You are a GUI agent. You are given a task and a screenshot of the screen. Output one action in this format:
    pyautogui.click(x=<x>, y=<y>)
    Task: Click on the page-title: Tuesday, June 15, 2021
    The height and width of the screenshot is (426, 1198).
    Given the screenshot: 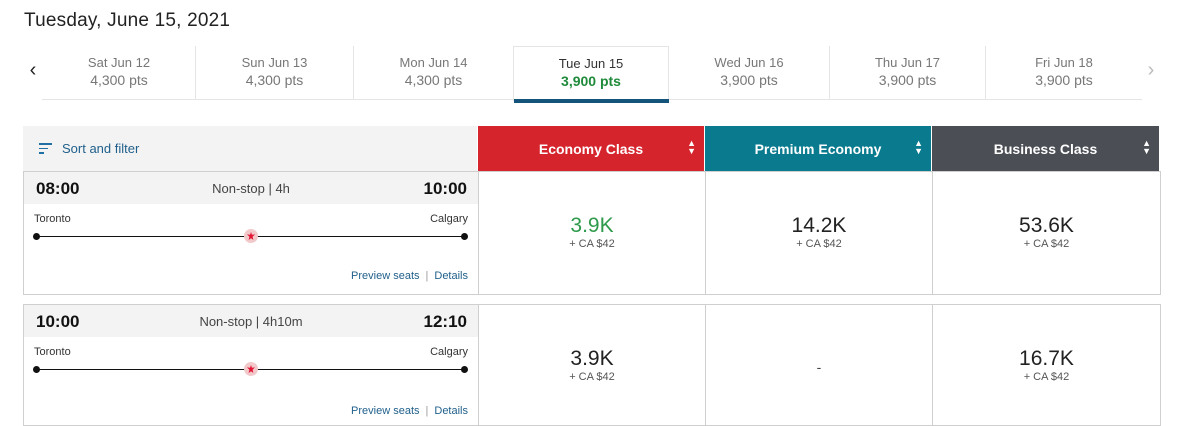 What is the action you would take?
    pyautogui.click(x=127, y=20)
    